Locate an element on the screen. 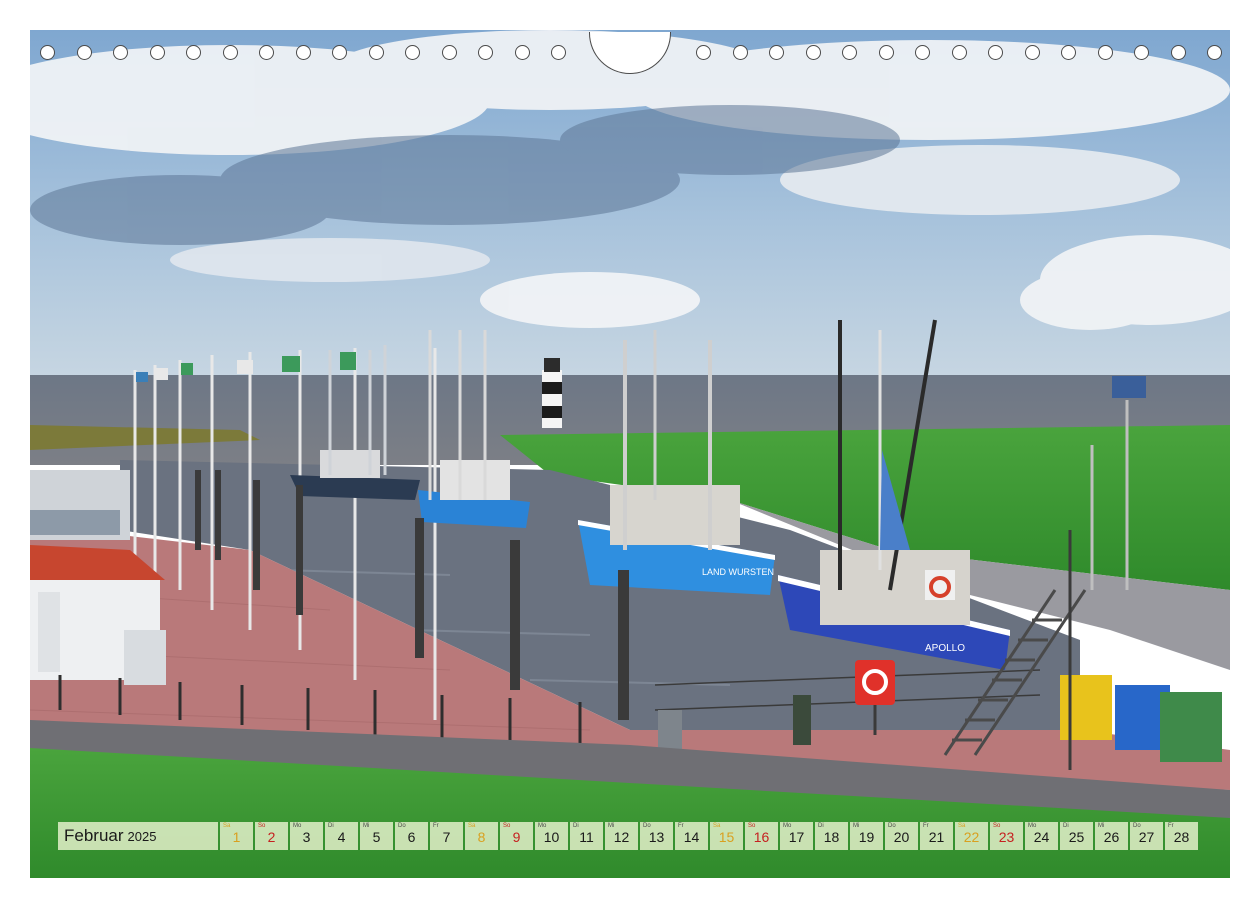 This screenshot has height=908, width=1260. day-number: 15 is located at coordinates (726, 837).